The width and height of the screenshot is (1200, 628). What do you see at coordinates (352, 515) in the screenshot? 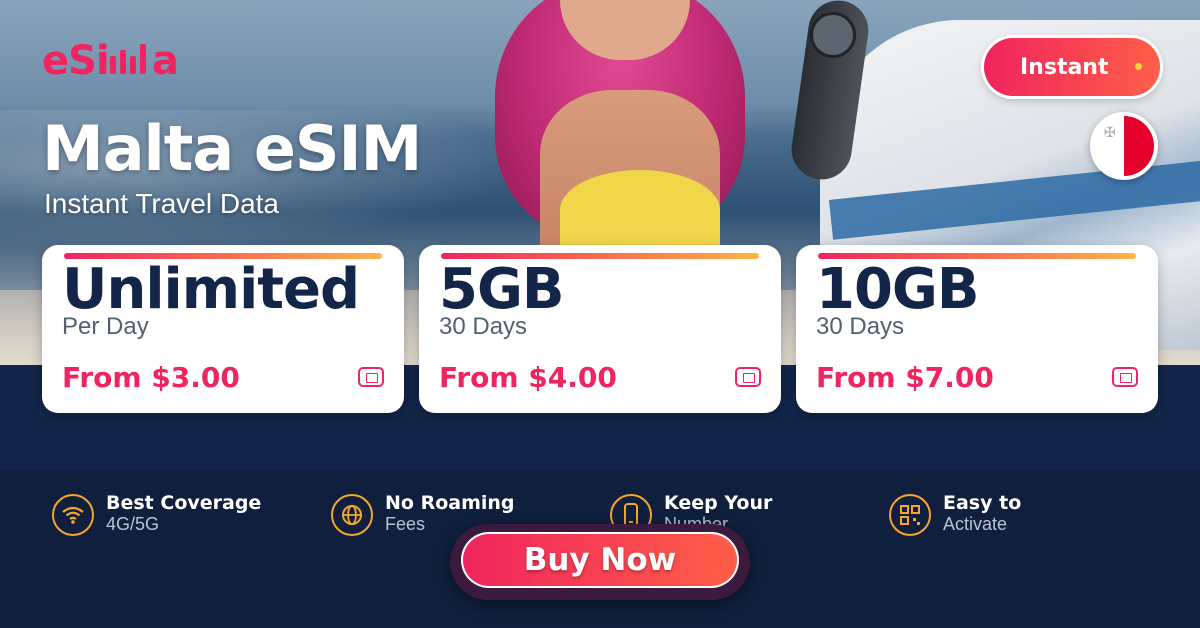
I see `globe-icon` at bounding box center [352, 515].